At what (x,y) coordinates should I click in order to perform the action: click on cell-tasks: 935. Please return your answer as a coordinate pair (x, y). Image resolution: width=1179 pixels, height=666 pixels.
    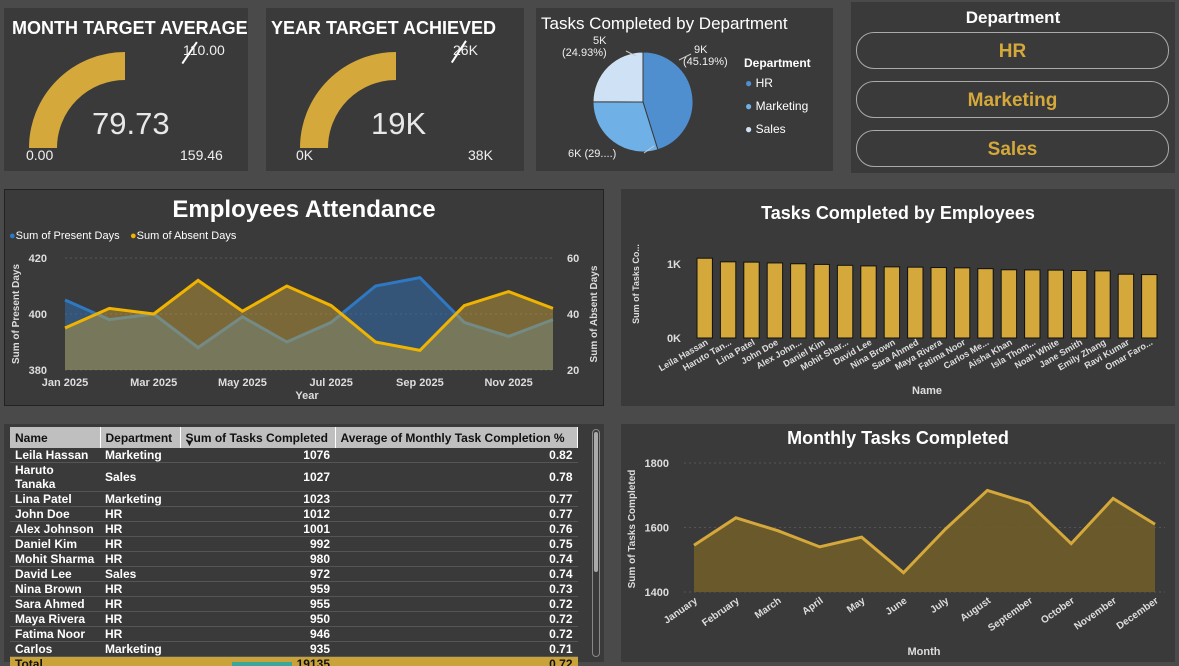
    Looking at the image, I should click on (257, 649).